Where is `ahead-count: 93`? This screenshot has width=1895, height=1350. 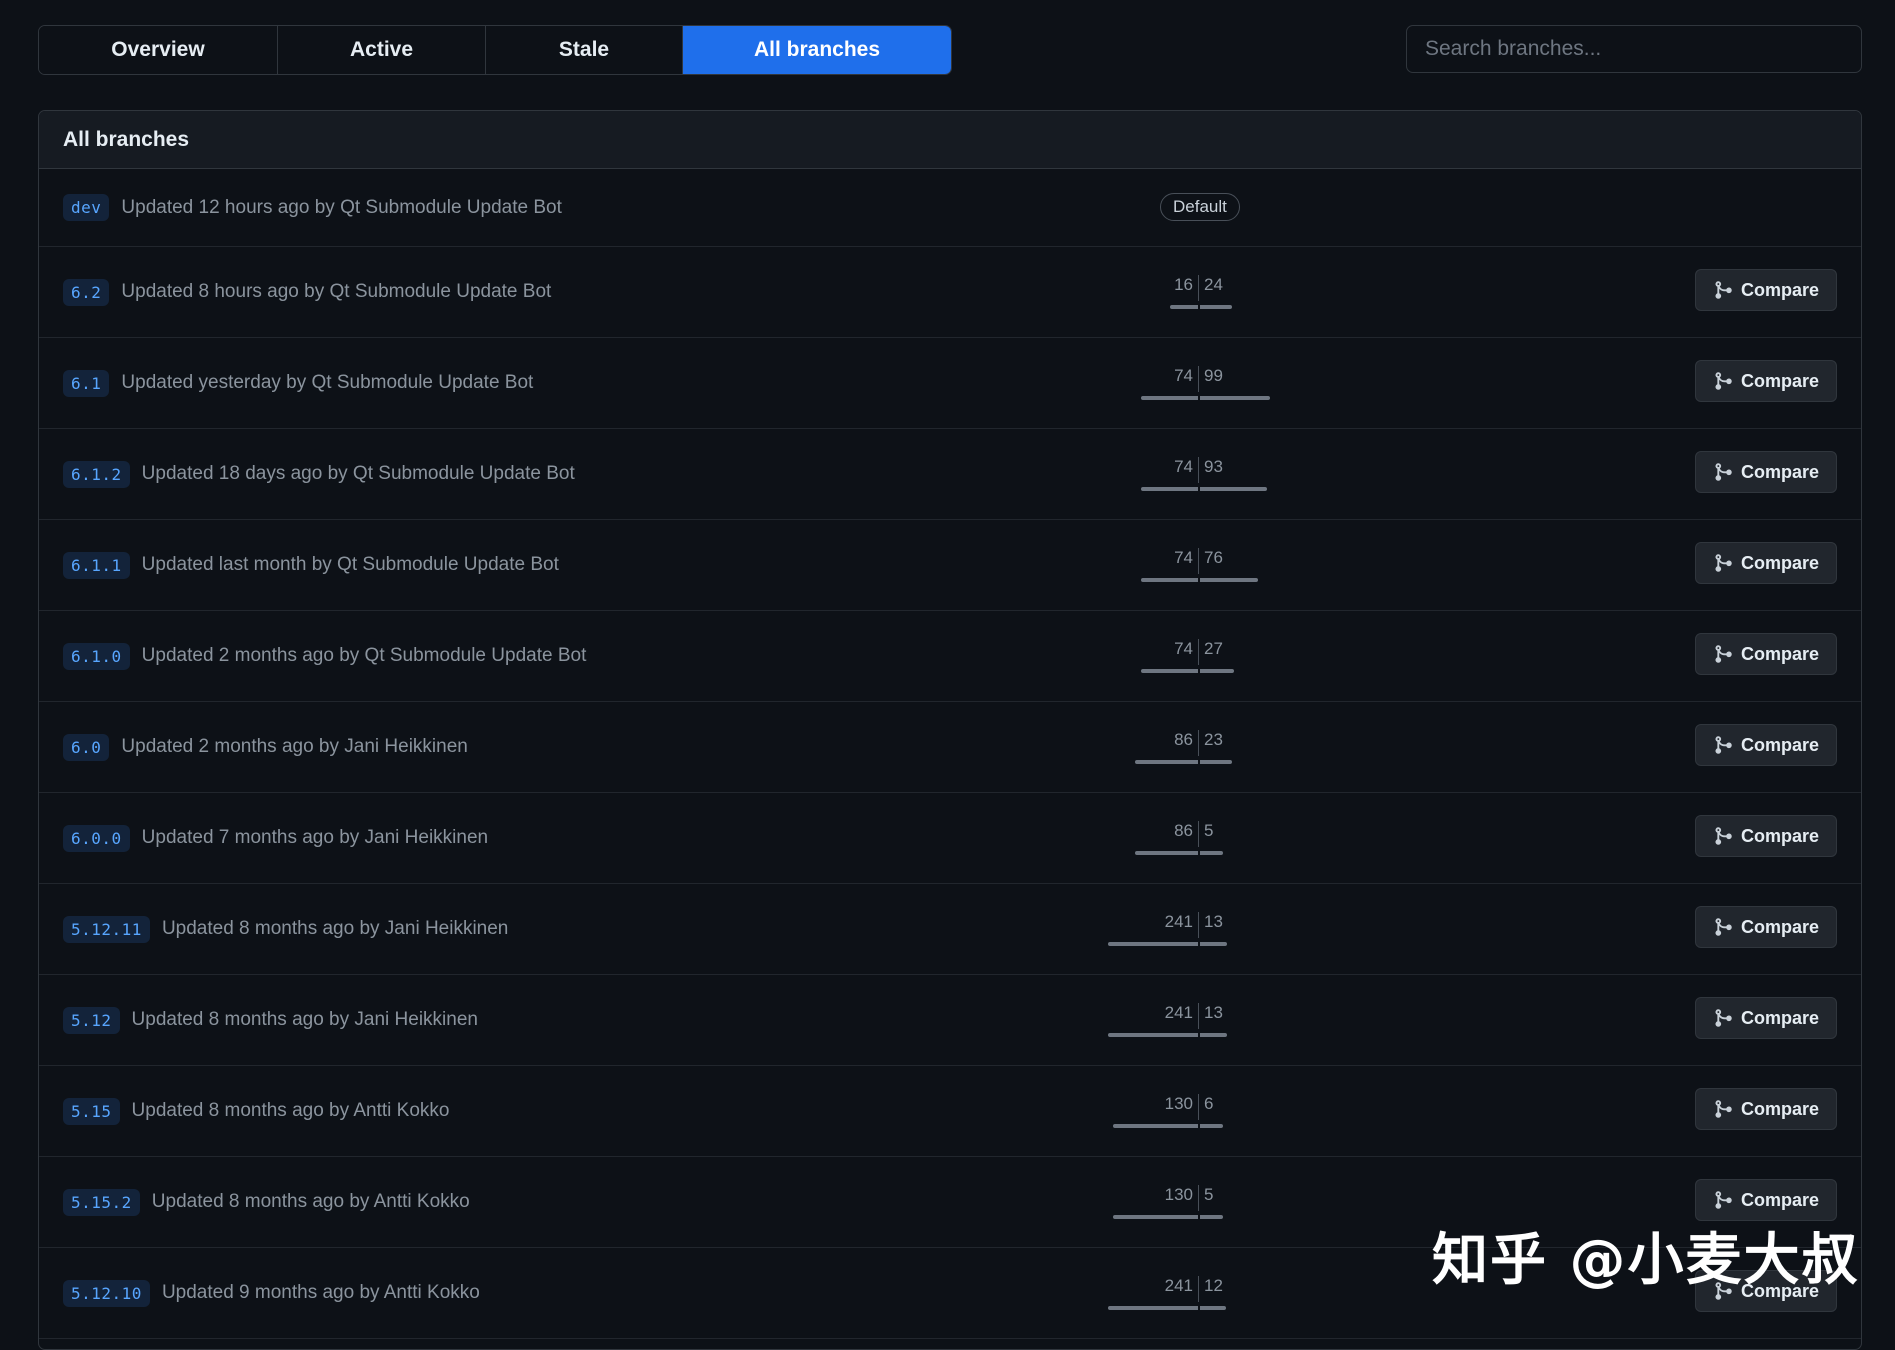
ahead-count: 93 is located at coordinates (1213, 466).